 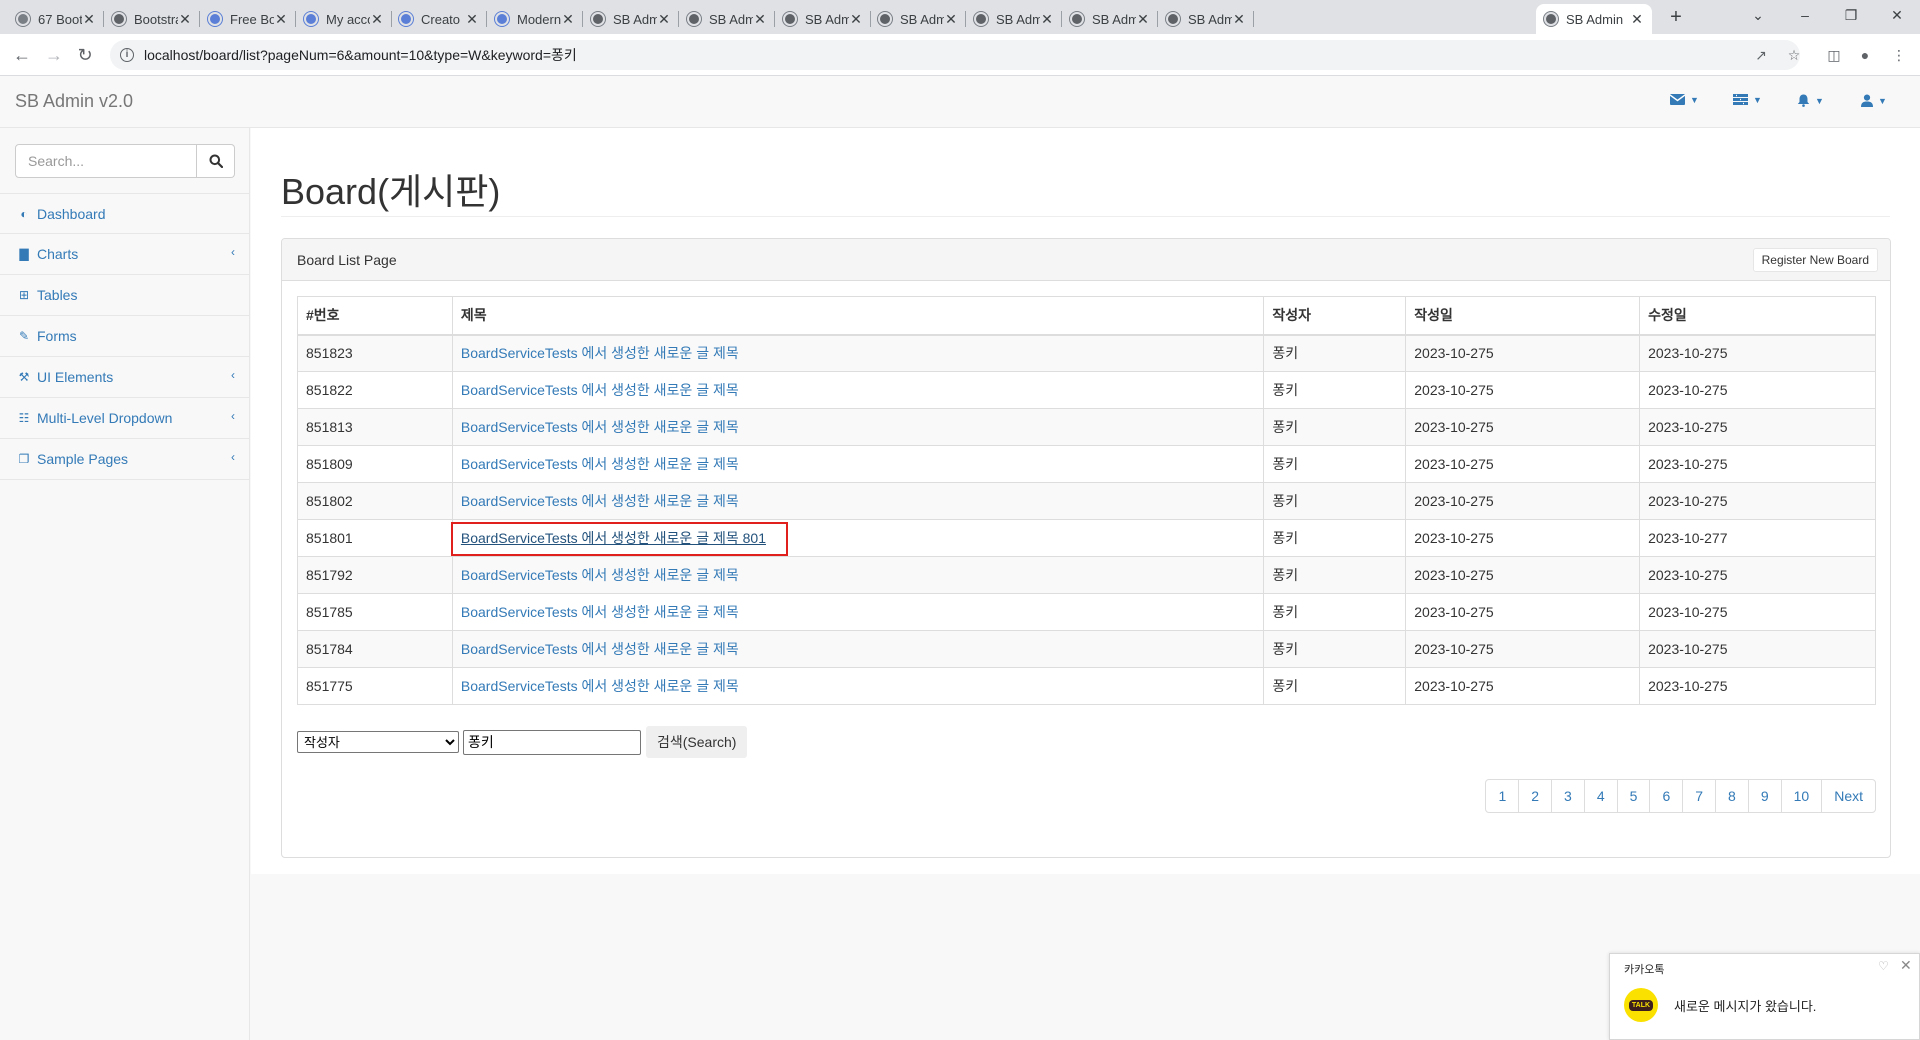 I want to click on maximize-button: ❐, so click(x=1851, y=15).